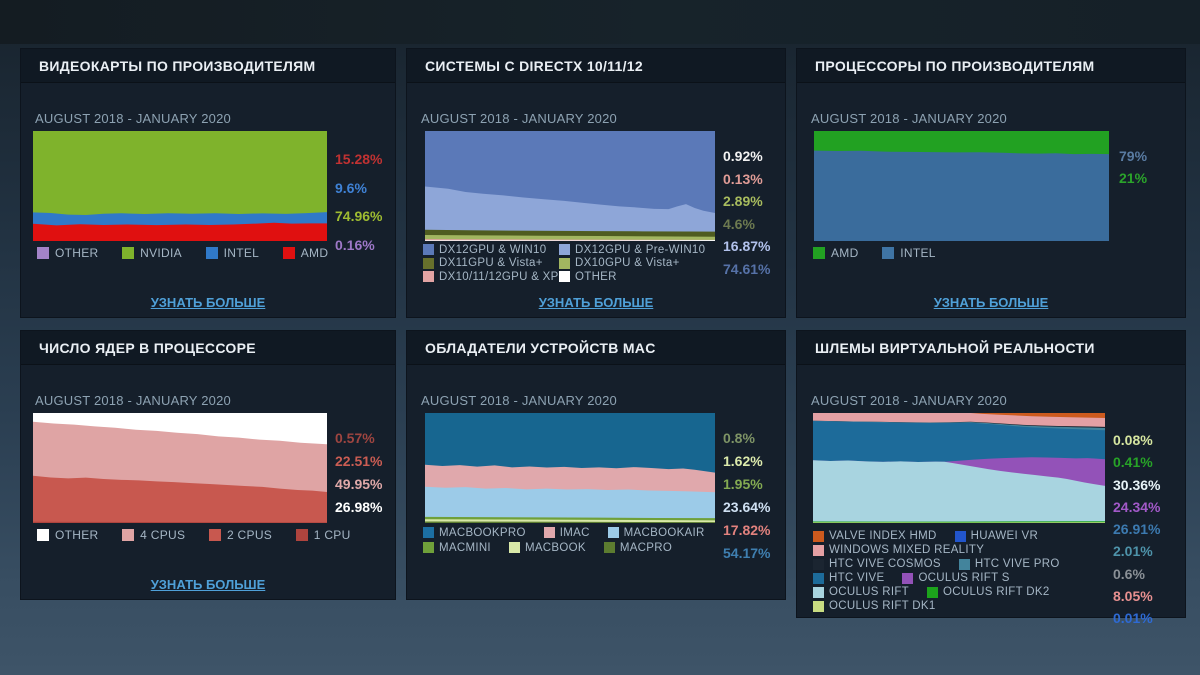 The image size is (1200, 675). Describe the element at coordinates (1133, 596) in the screenshot. I see `value-wmr: 8.05%` at that location.